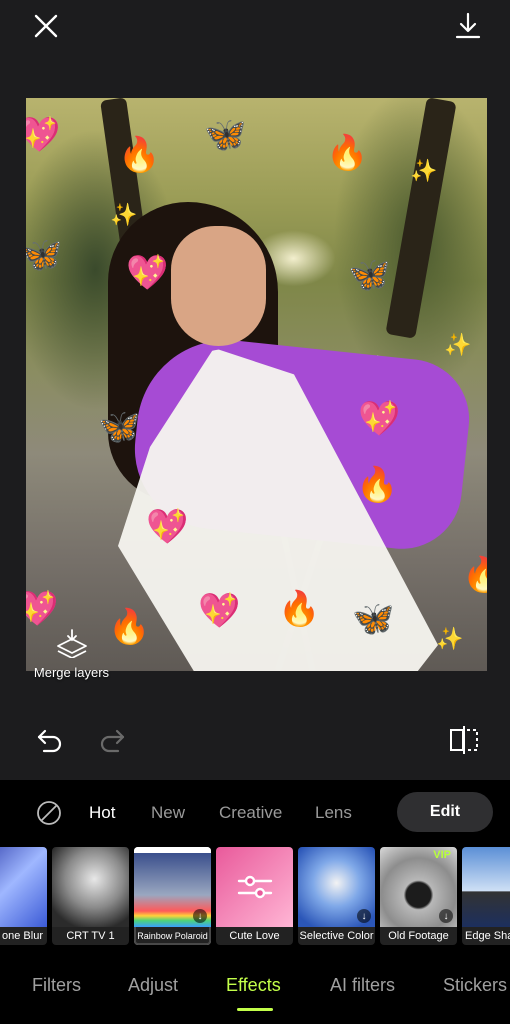  I want to click on effect-thumbnail: CRT TV 1, so click(90, 896).